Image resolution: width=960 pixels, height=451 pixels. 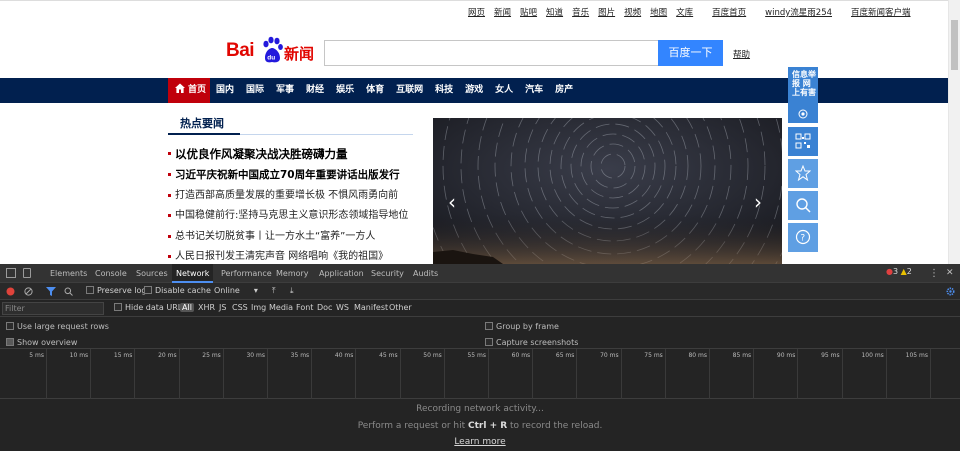 I want to click on nav-item-house: 房产, so click(x=564, y=90).